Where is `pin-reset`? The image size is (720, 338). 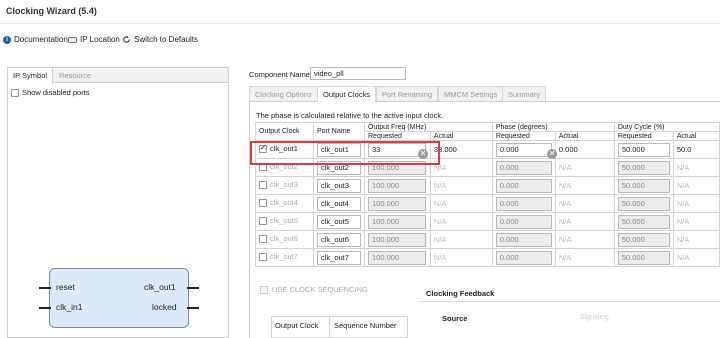
pin-reset is located at coordinates (45, 288).